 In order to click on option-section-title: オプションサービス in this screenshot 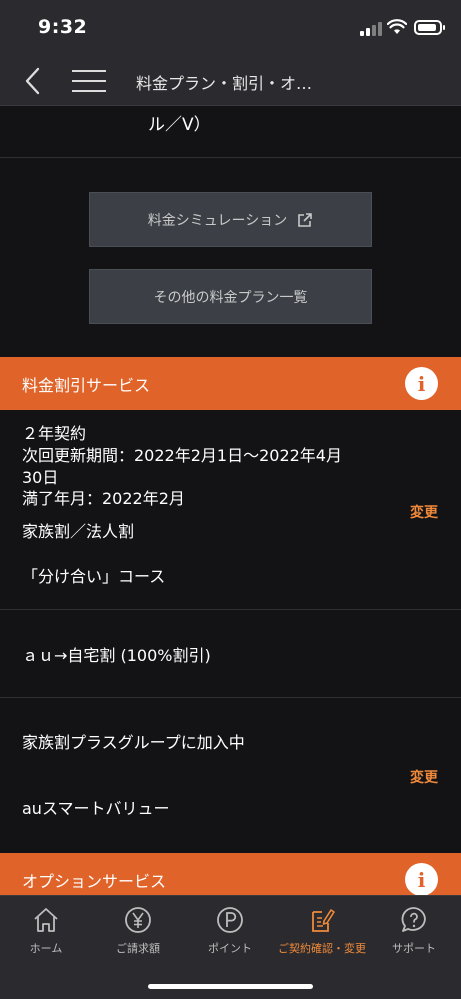, I will do `click(94, 881)`.